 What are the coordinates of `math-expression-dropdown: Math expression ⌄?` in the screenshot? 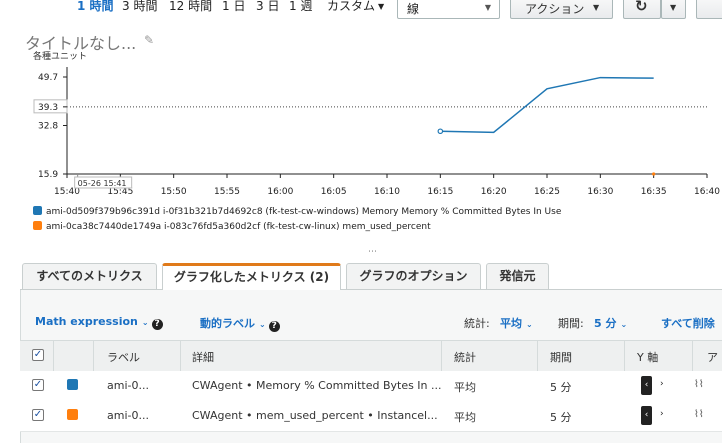 It's located at (99, 322).